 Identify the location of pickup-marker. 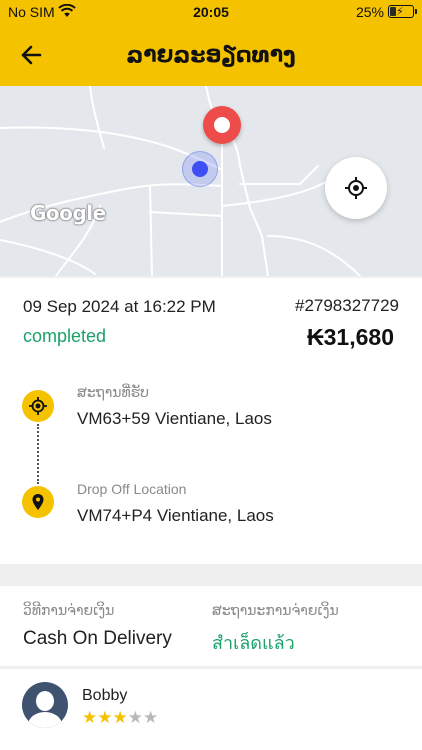
(222, 125).